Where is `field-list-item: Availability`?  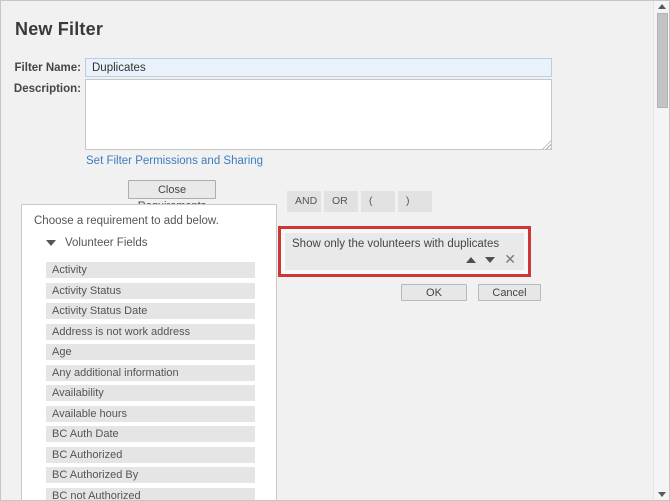
field-list-item: Availability is located at coordinates (150, 393).